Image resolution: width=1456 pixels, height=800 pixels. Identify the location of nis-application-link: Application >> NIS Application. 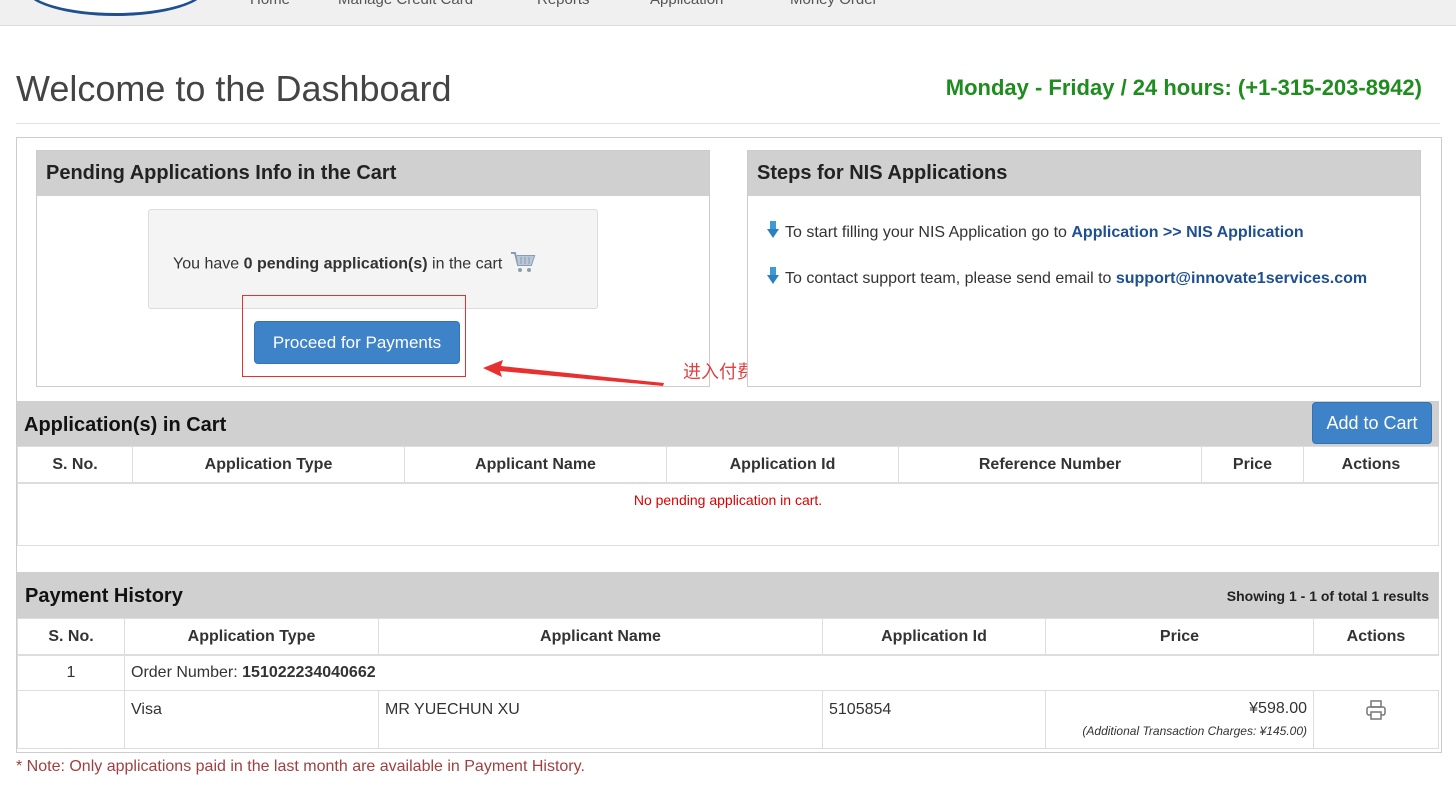
(1187, 232).